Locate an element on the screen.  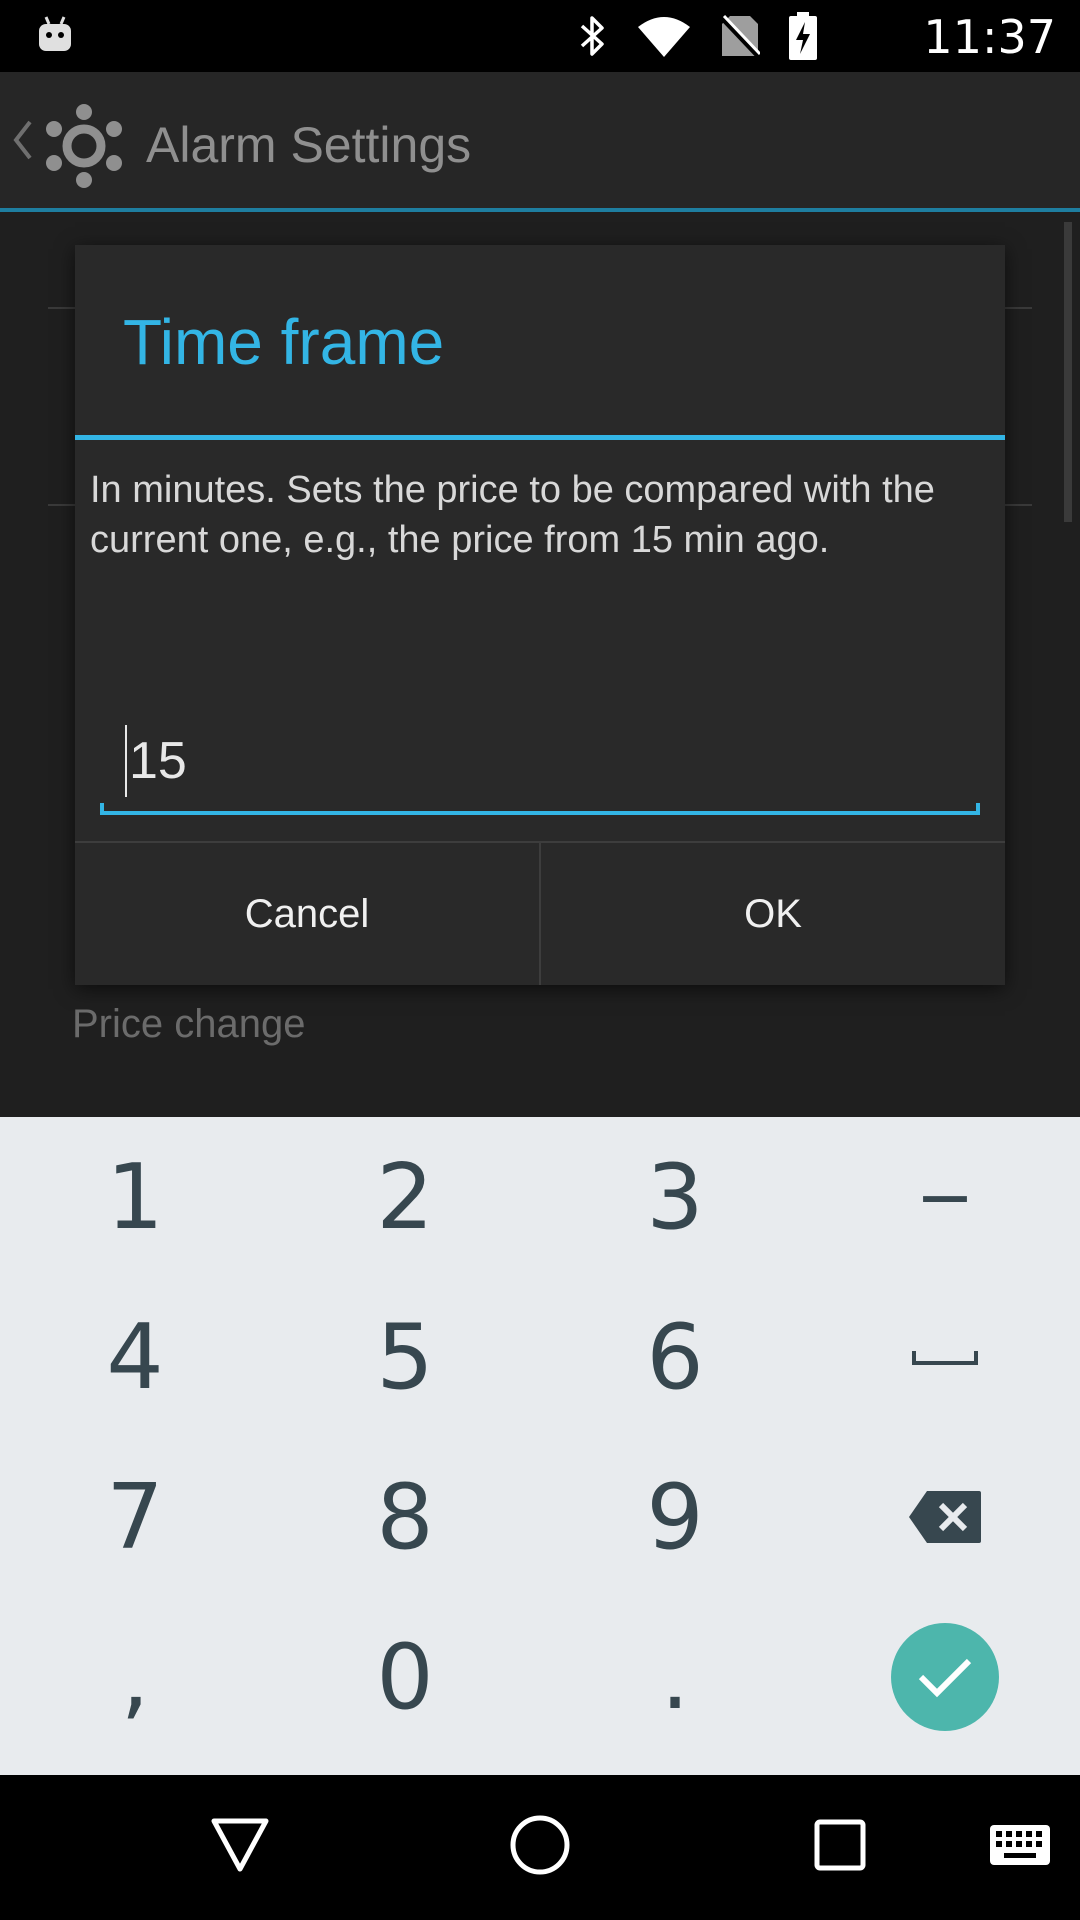
ok-button: OK is located at coordinates (773, 914).